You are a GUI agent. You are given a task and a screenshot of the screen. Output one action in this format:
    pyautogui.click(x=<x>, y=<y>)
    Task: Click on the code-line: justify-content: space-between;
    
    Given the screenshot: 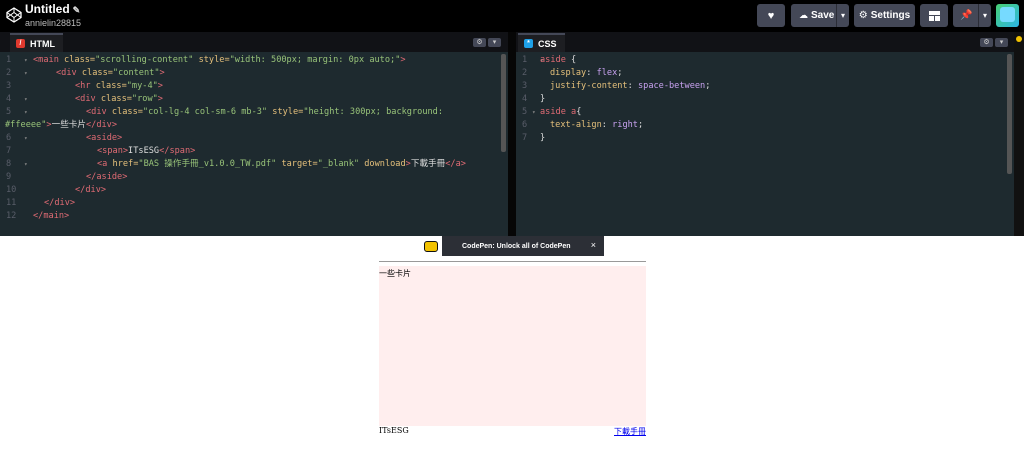 What is the action you would take?
    pyautogui.click(x=630, y=86)
    